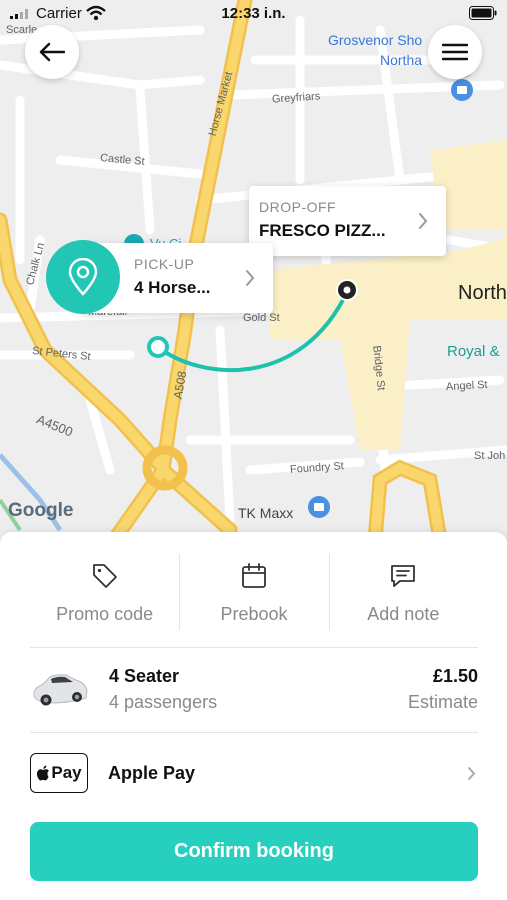 The height and width of the screenshot is (900, 507). What do you see at coordinates (60, 690) in the screenshot?
I see `car-icon` at bounding box center [60, 690].